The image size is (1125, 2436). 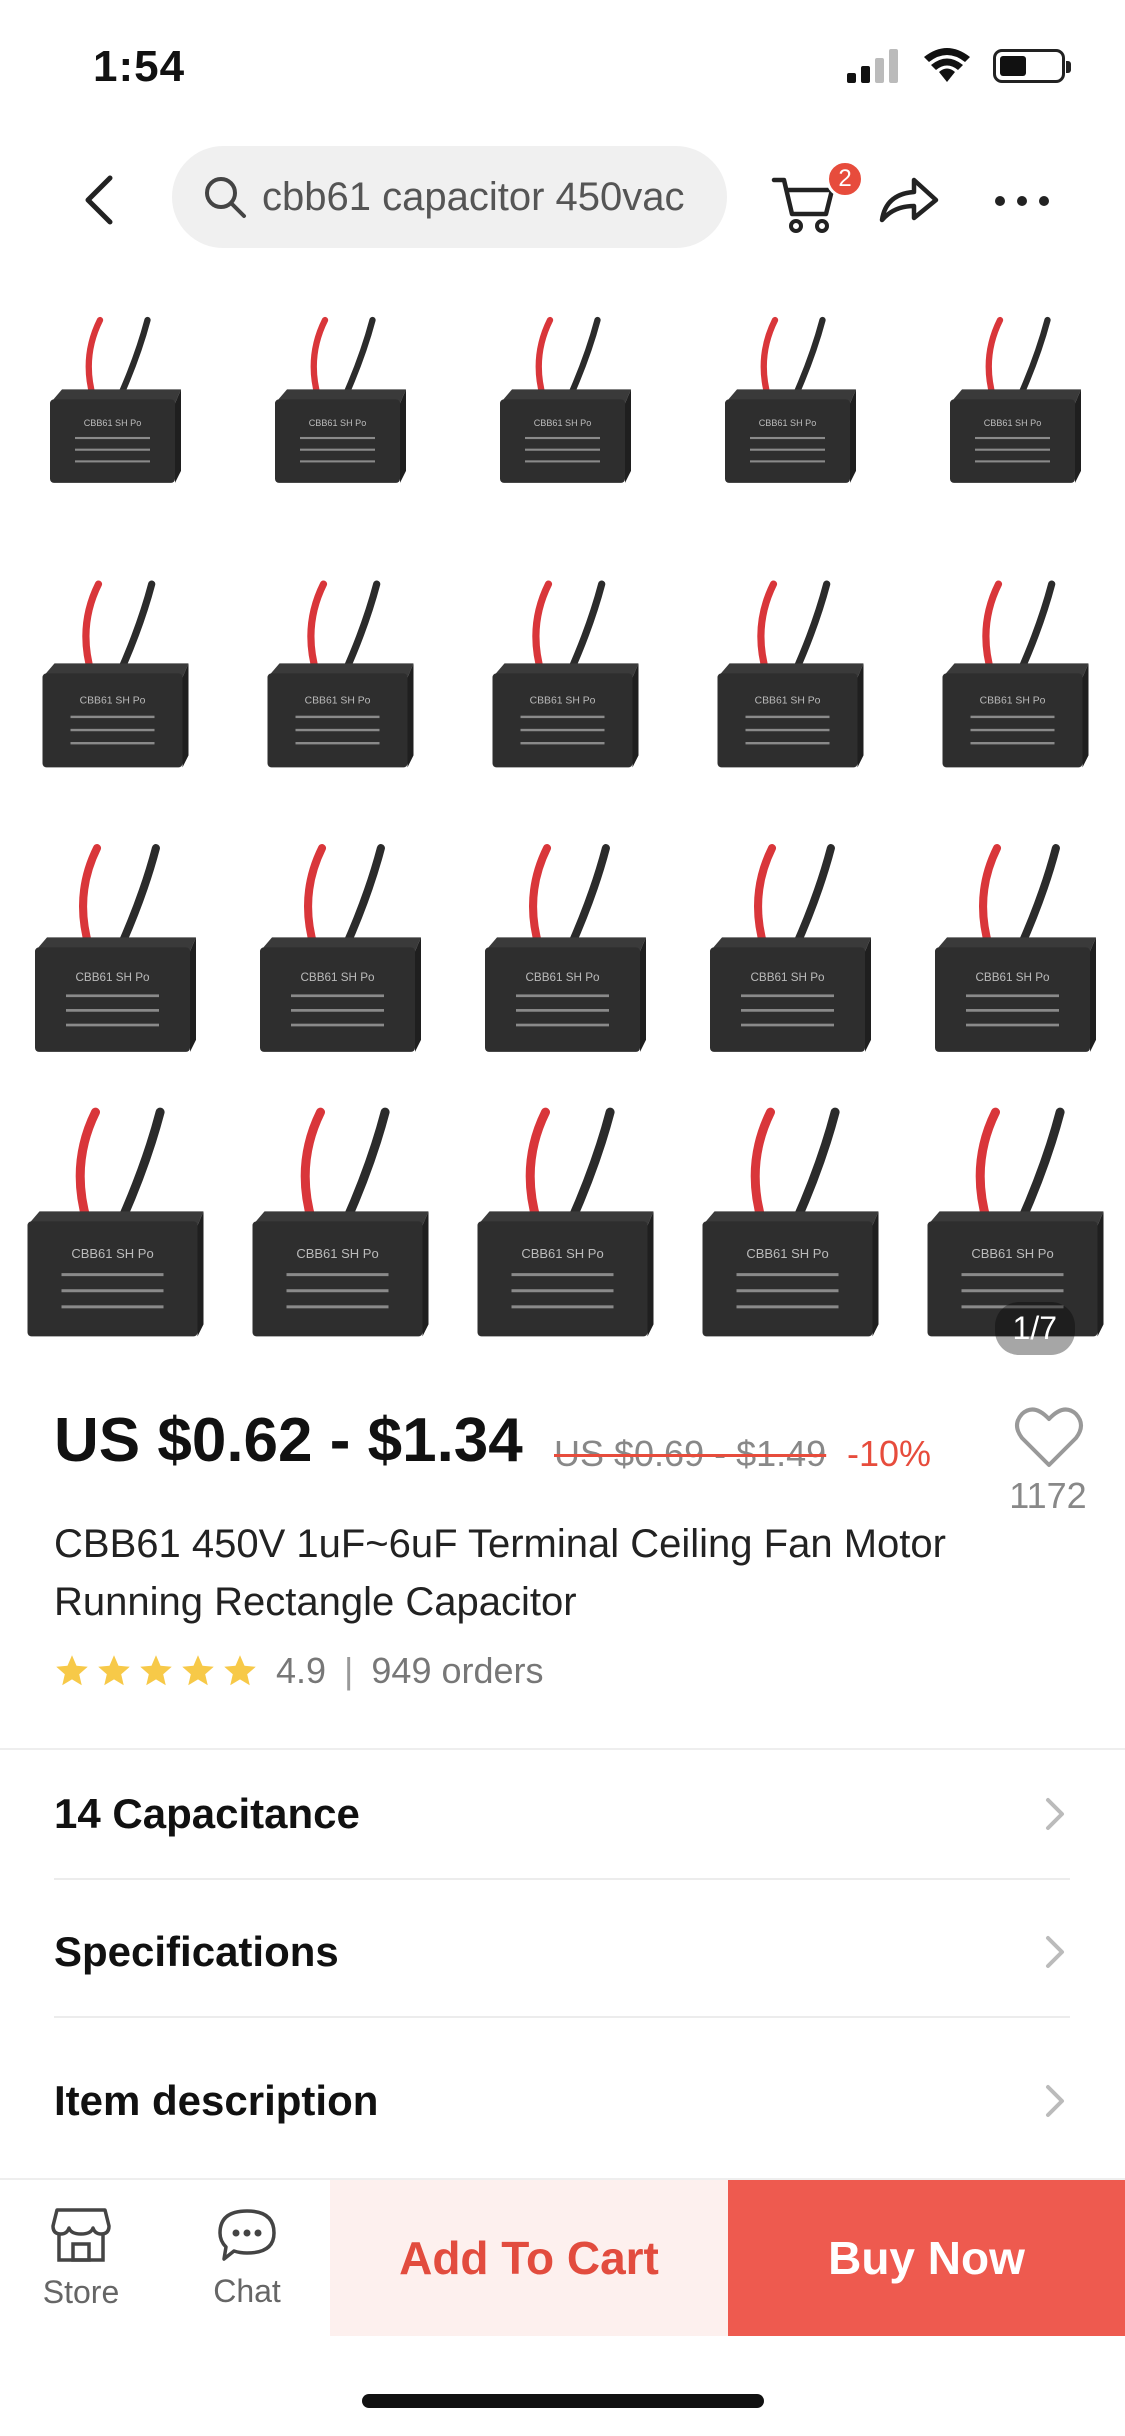 I want to click on share-icon, so click(x=908, y=200).